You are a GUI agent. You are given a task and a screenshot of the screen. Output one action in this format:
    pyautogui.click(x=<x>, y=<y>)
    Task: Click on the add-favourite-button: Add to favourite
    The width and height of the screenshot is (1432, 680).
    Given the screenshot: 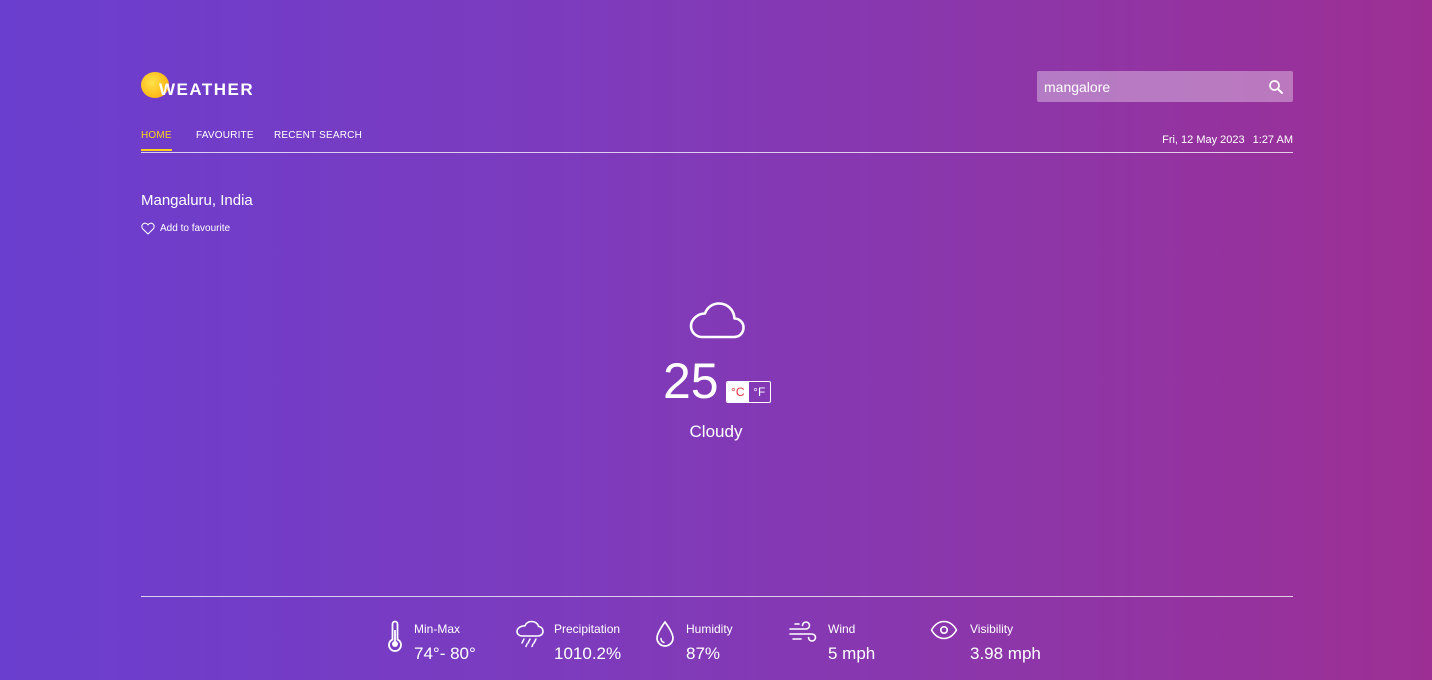 What is the action you would take?
    pyautogui.click(x=185, y=228)
    